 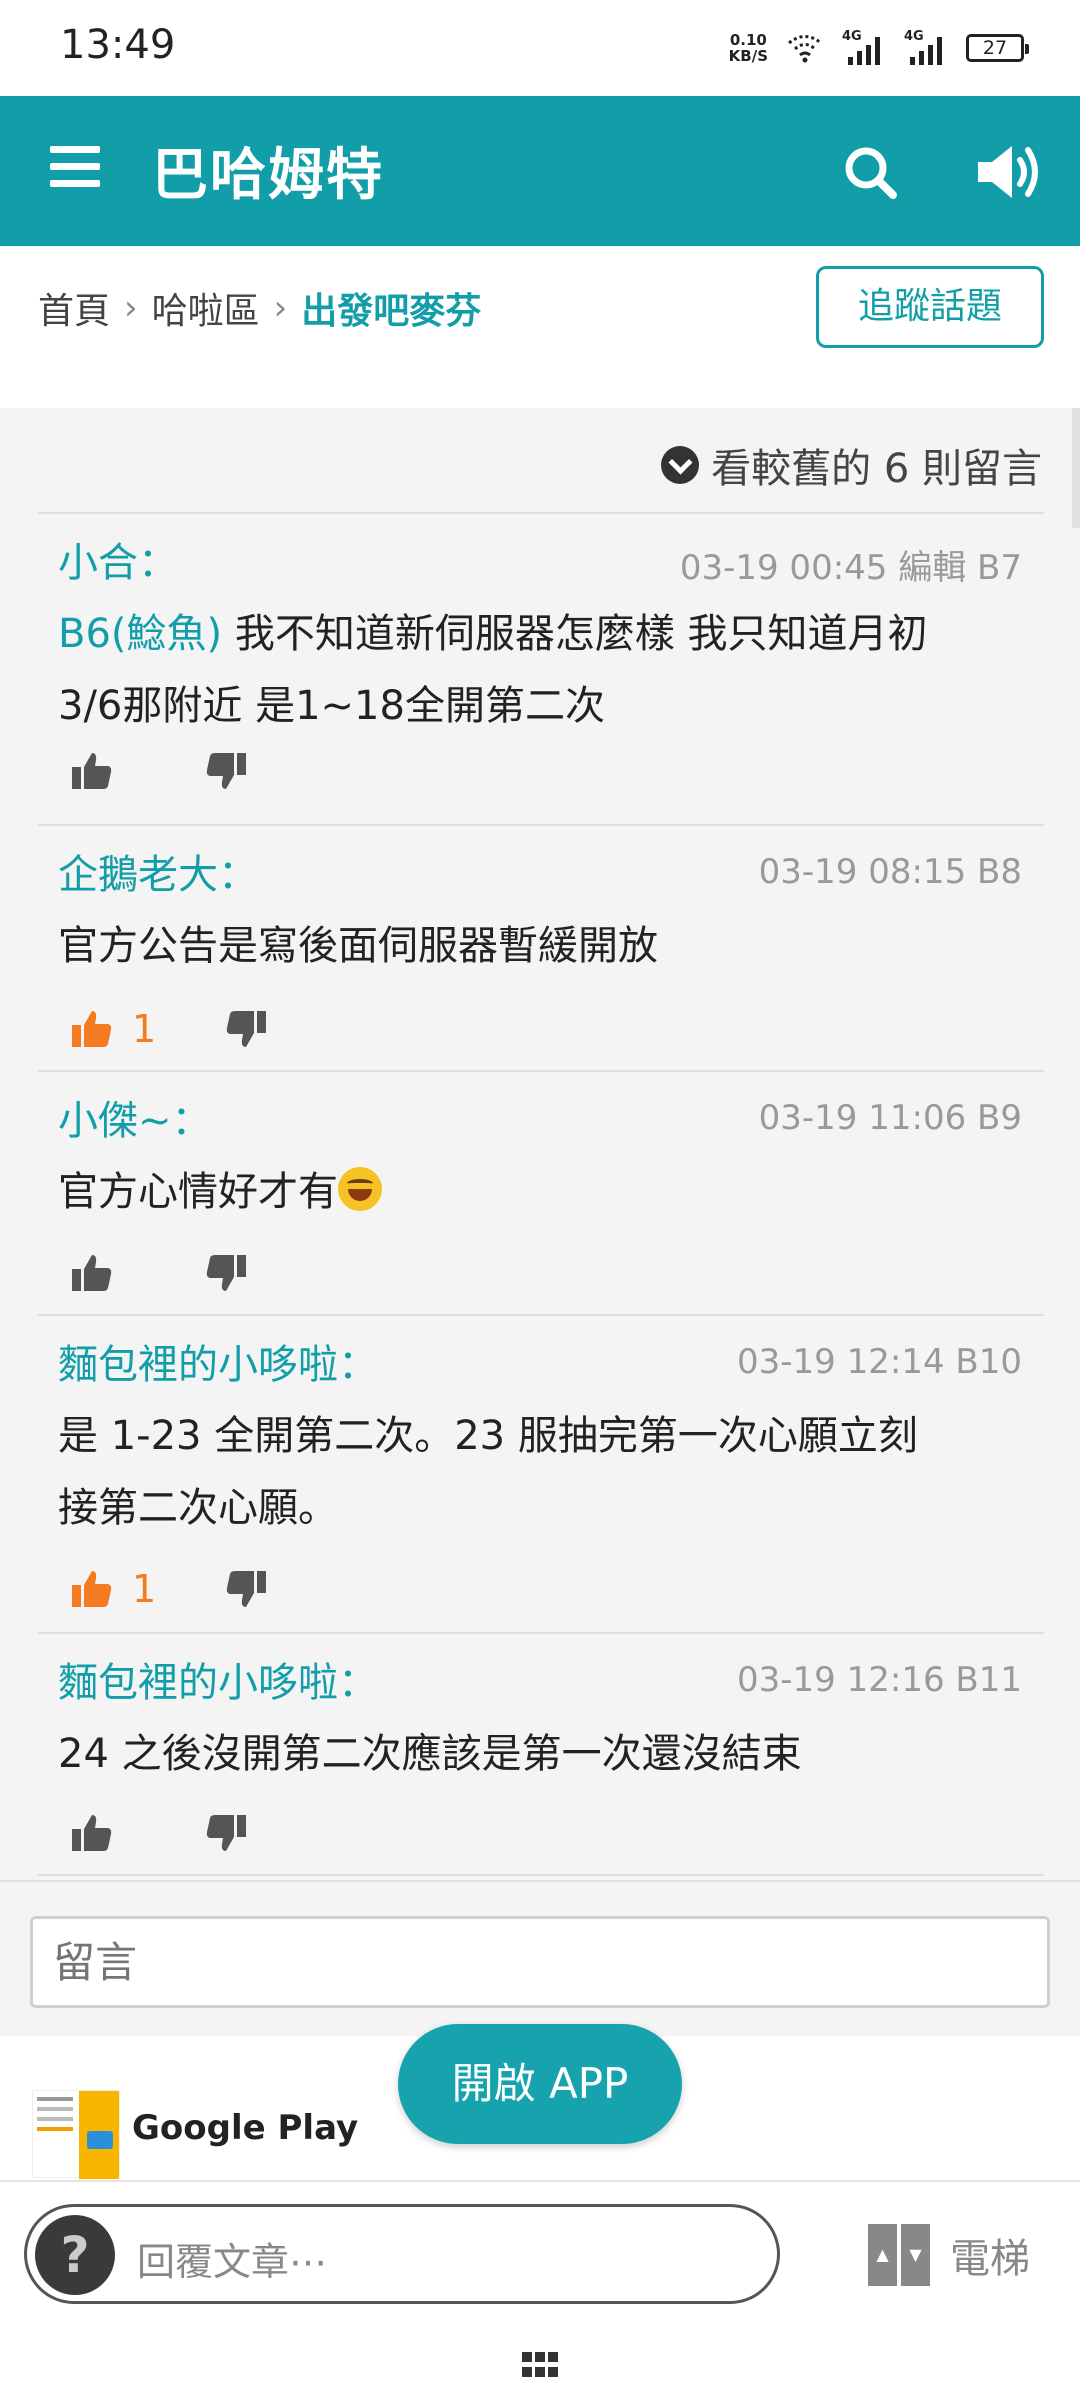 I want to click on older-comments-label: 看較舊的 6 則留言, so click(x=876, y=469).